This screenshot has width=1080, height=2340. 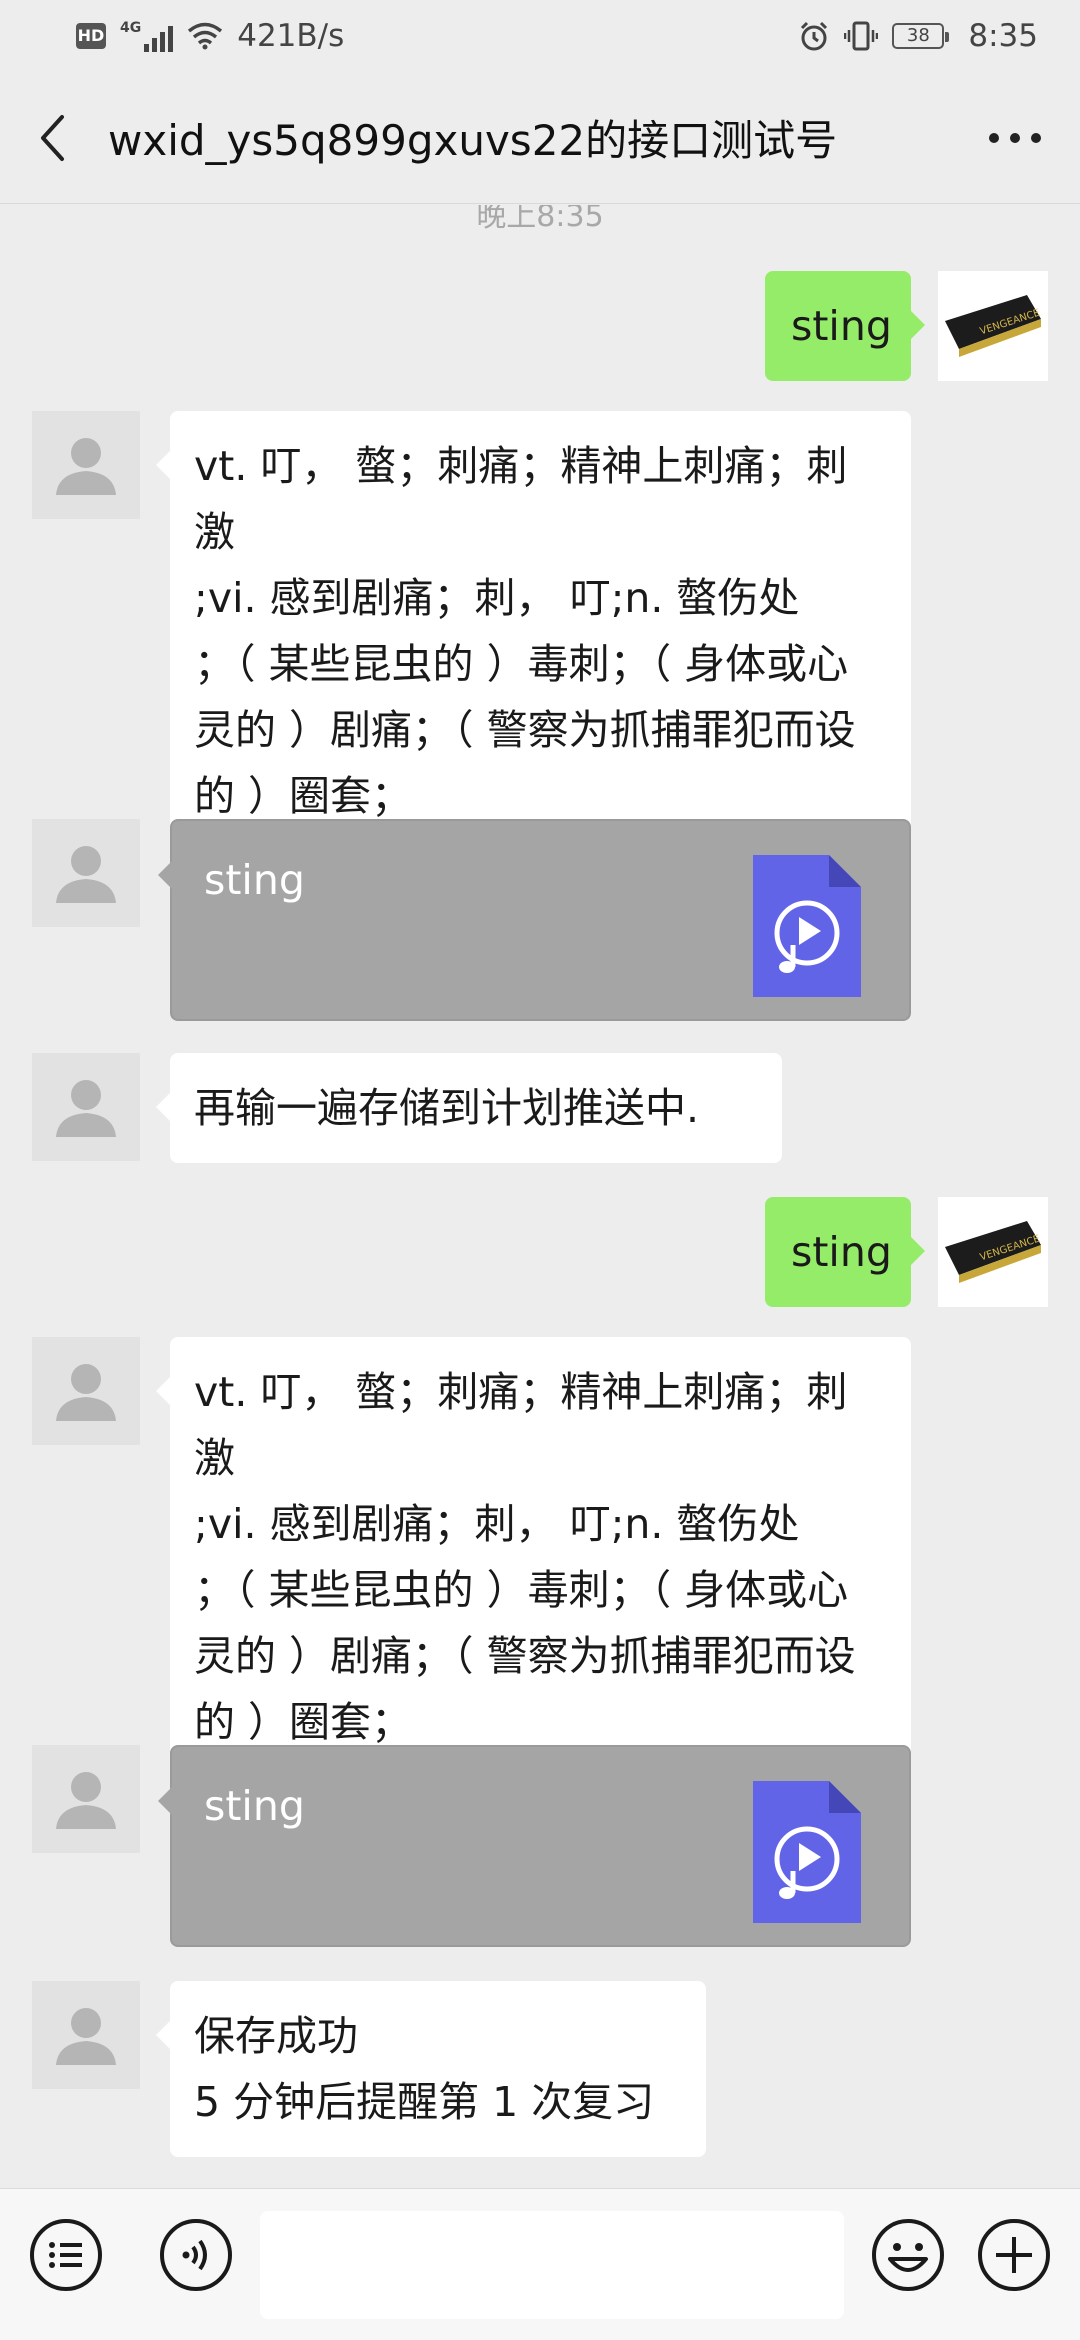 What do you see at coordinates (540, 36) in the screenshot?
I see `status-bar: HD 4G 421B/s 38 8:35` at bounding box center [540, 36].